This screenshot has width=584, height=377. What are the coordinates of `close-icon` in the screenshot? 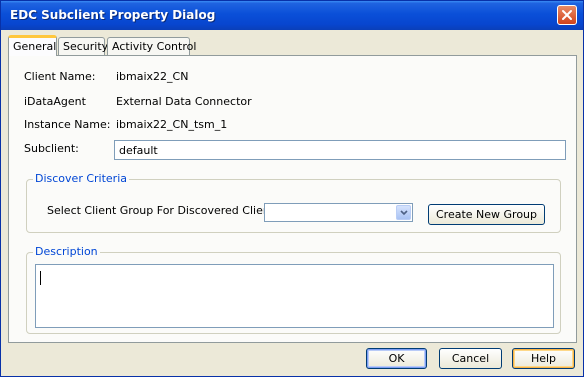 It's located at (567, 15).